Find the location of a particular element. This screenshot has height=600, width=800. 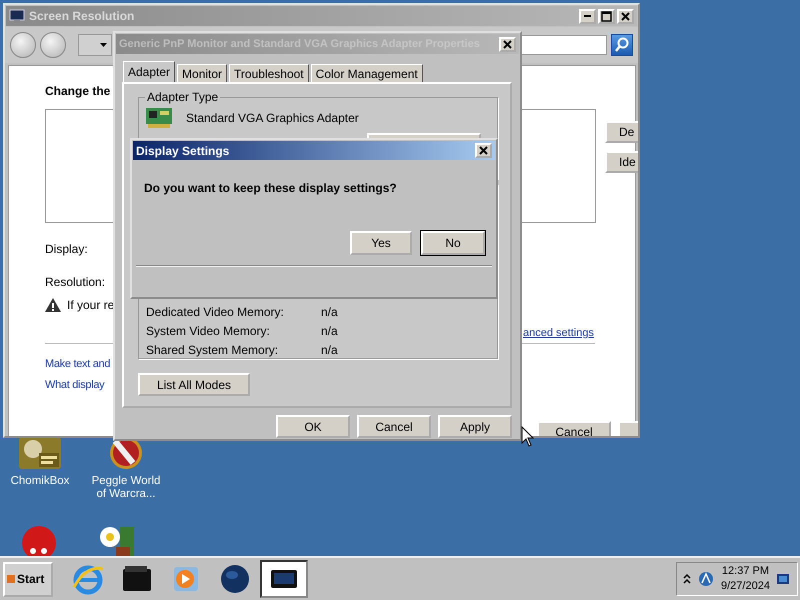

show-desktop-icon is located at coordinates (782, 579).